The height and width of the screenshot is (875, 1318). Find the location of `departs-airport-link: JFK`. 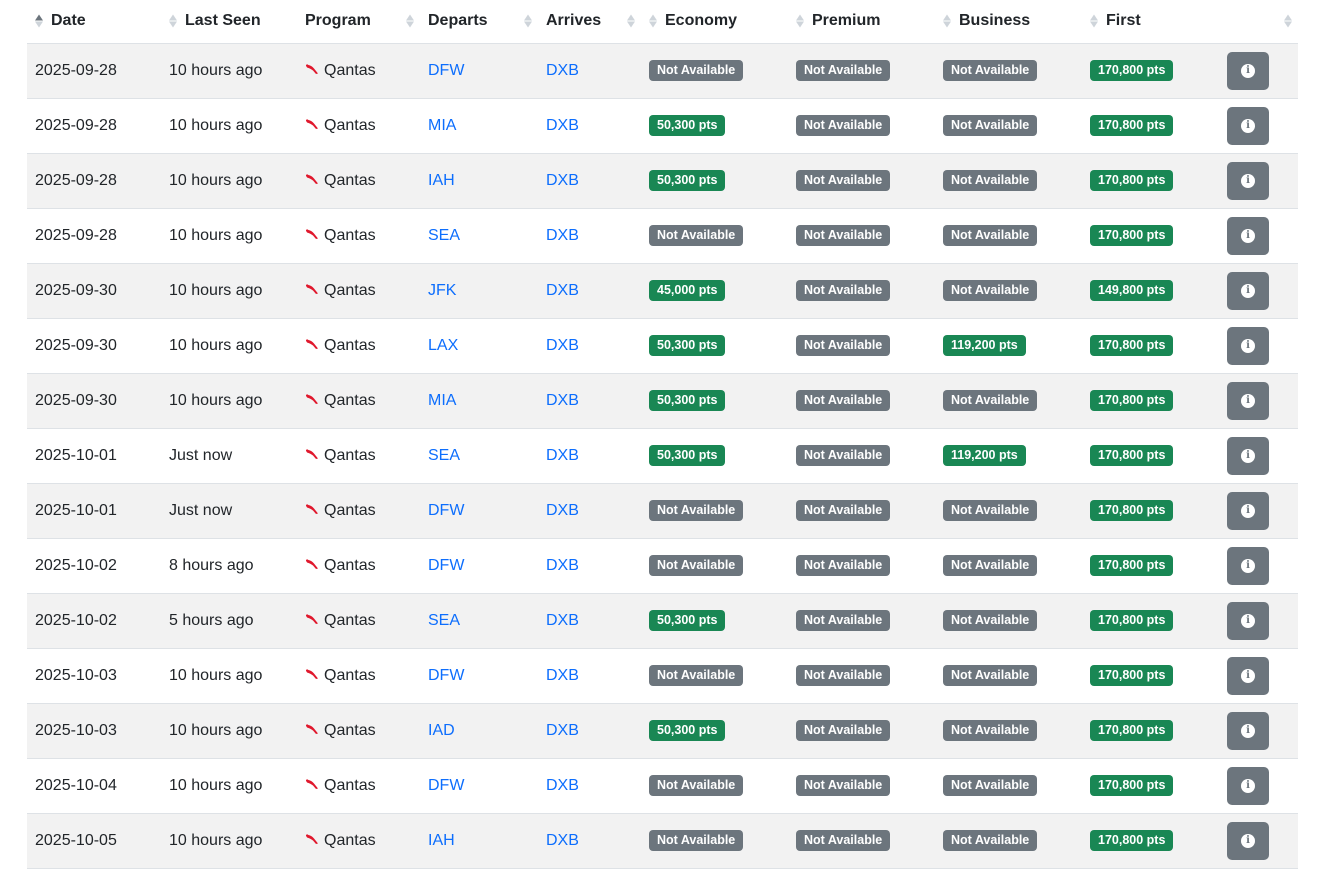

departs-airport-link: JFK is located at coordinates (442, 290).